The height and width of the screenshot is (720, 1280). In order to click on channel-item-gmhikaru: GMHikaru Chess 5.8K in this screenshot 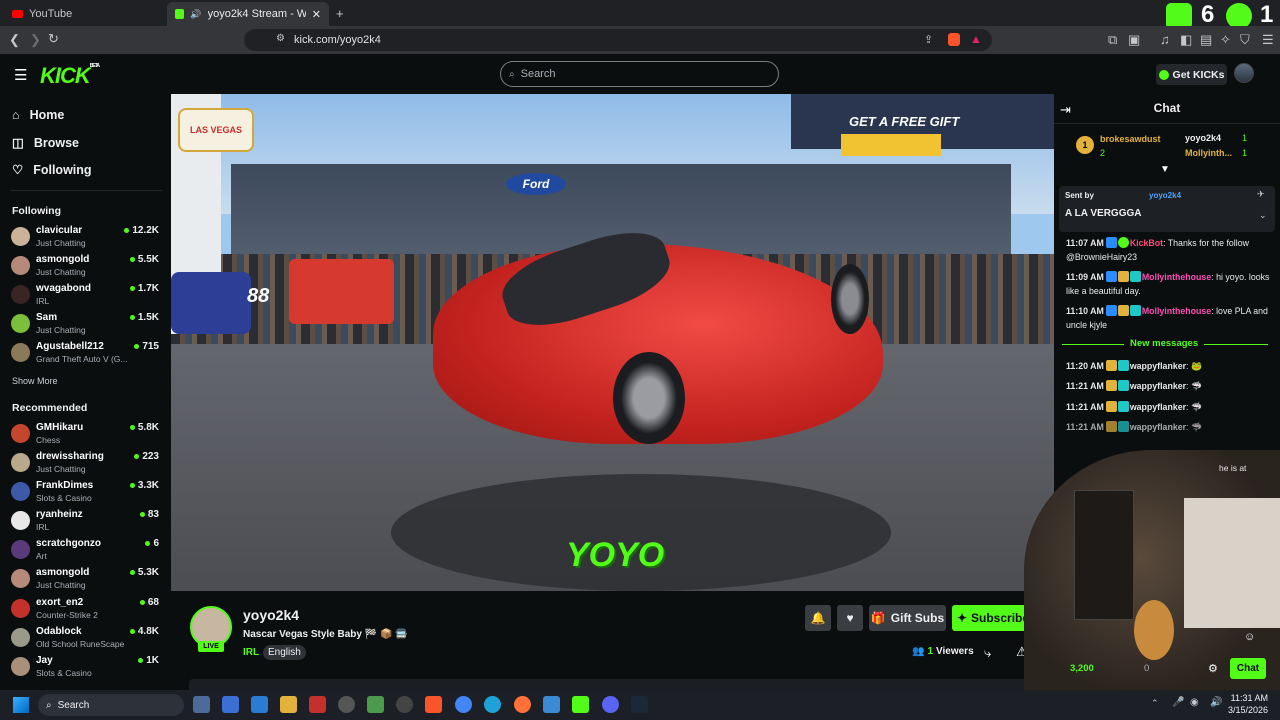, I will do `click(86, 436)`.